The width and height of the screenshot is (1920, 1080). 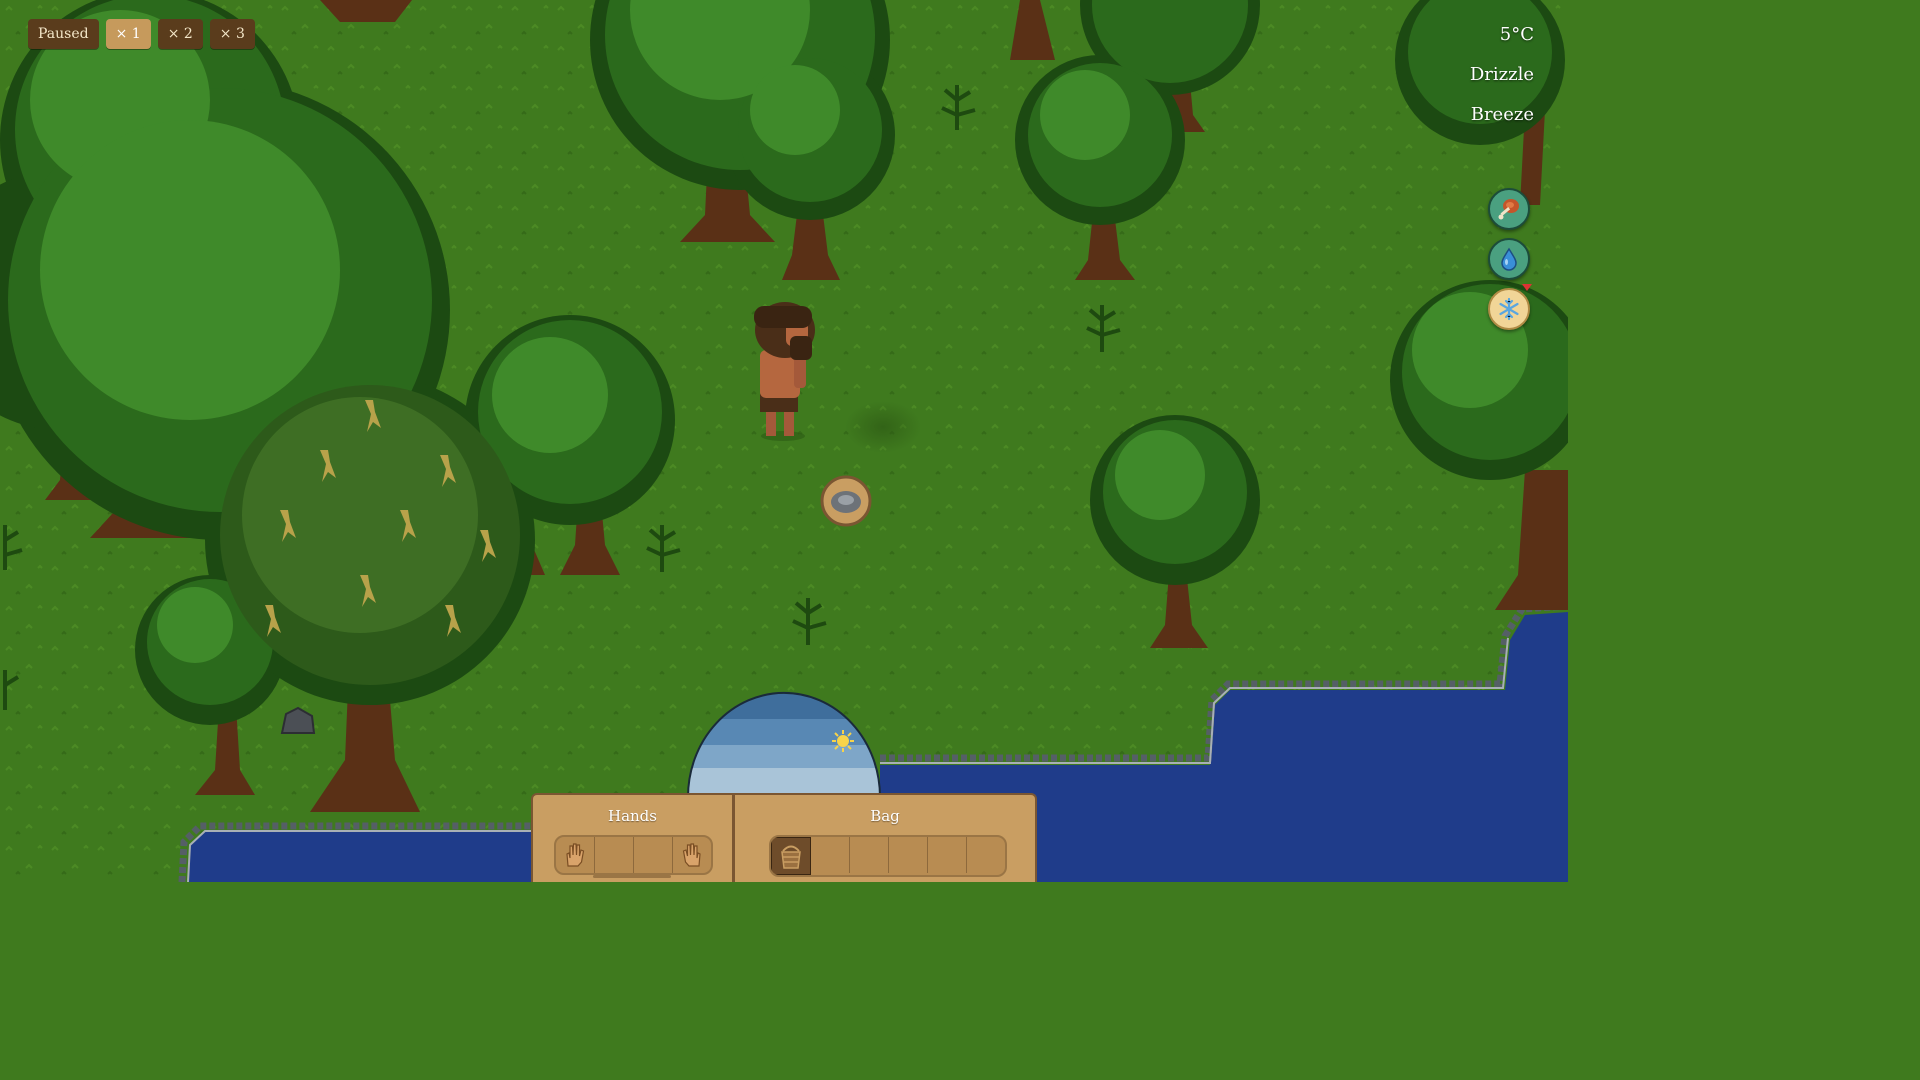 I want to click on hand-slot-right, so click(x=692, y=855).